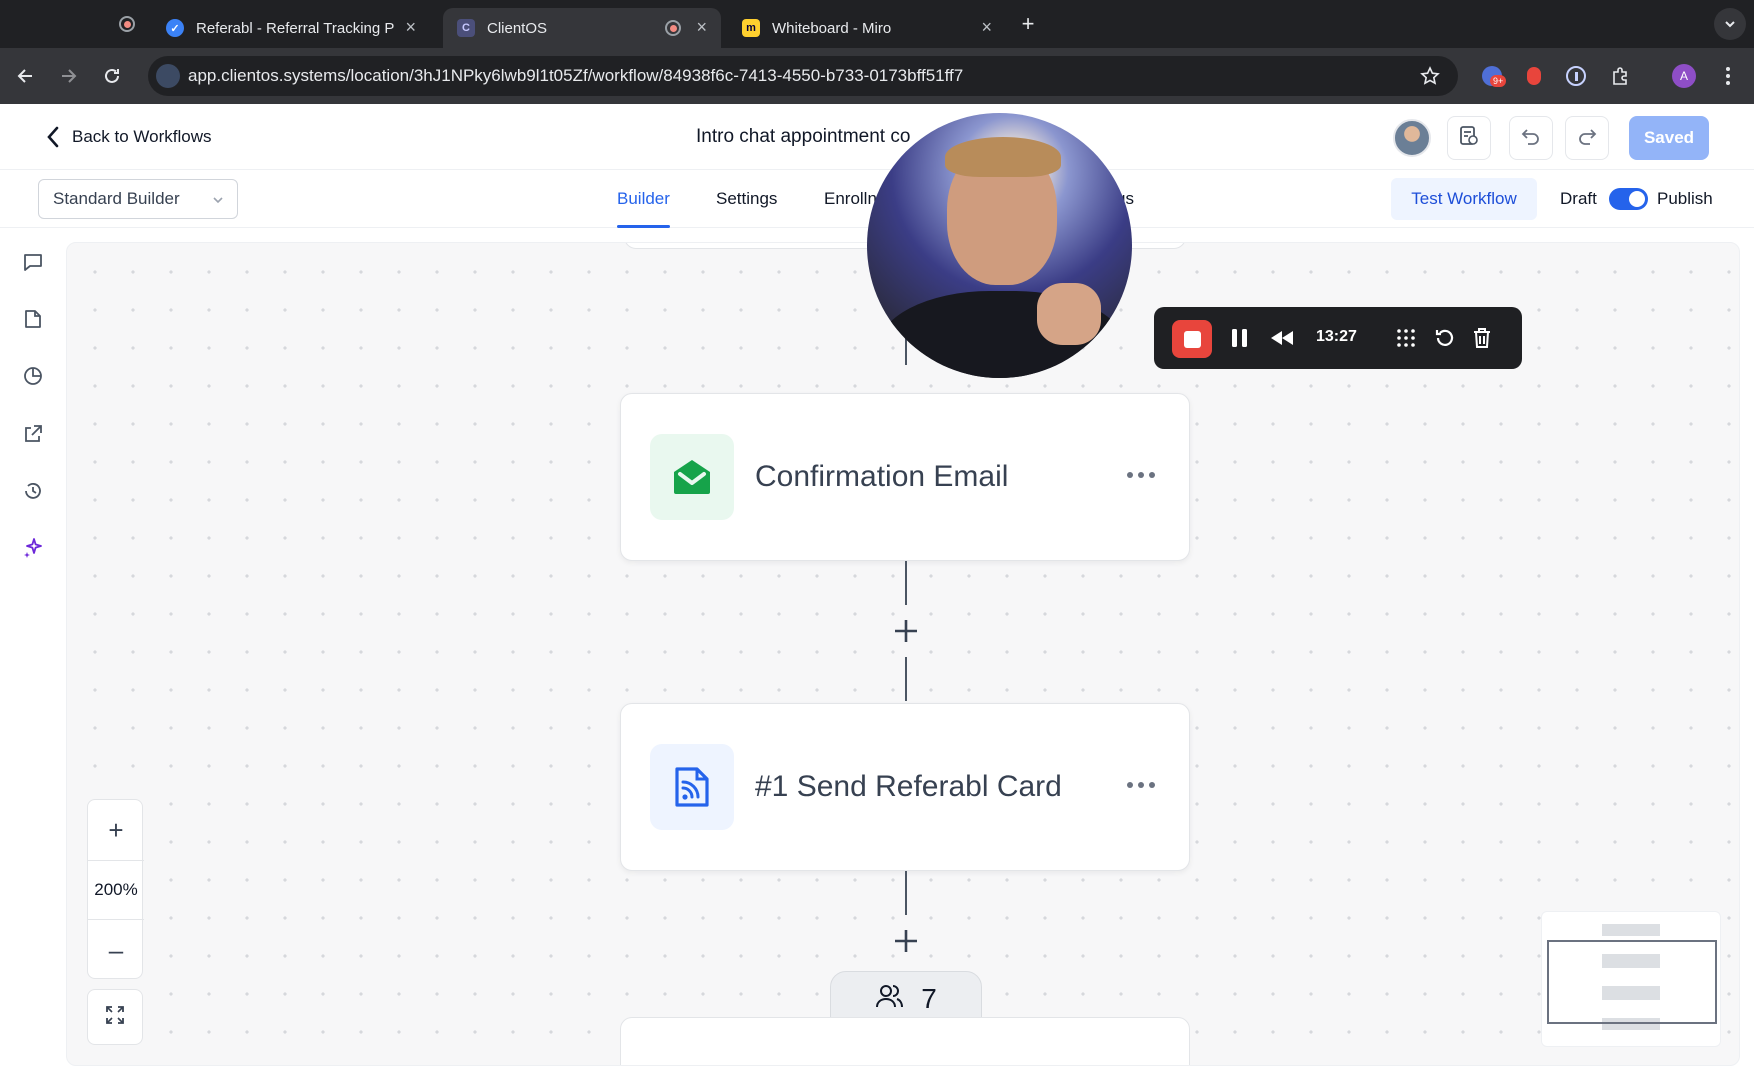  I want to click on notes-icon, so click(33, 319).